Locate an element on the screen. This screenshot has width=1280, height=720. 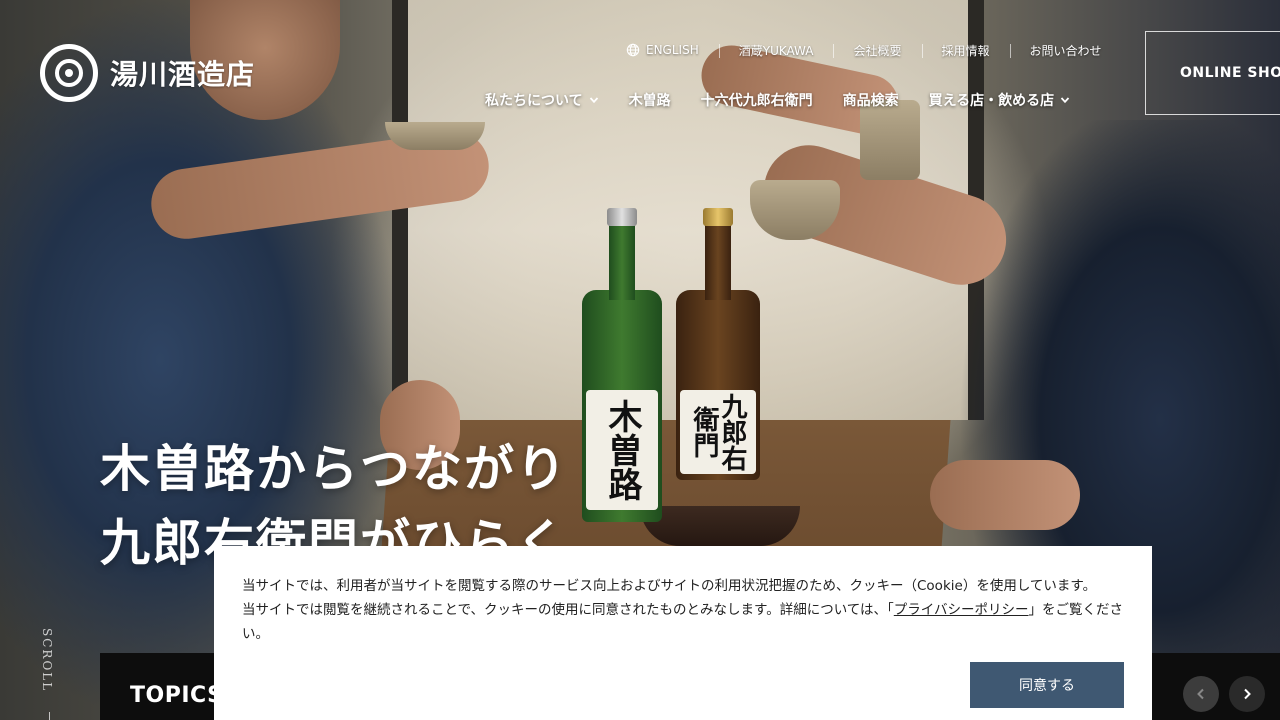
site-logo: 湯川酒造店 is located at coordinates (147, 73).